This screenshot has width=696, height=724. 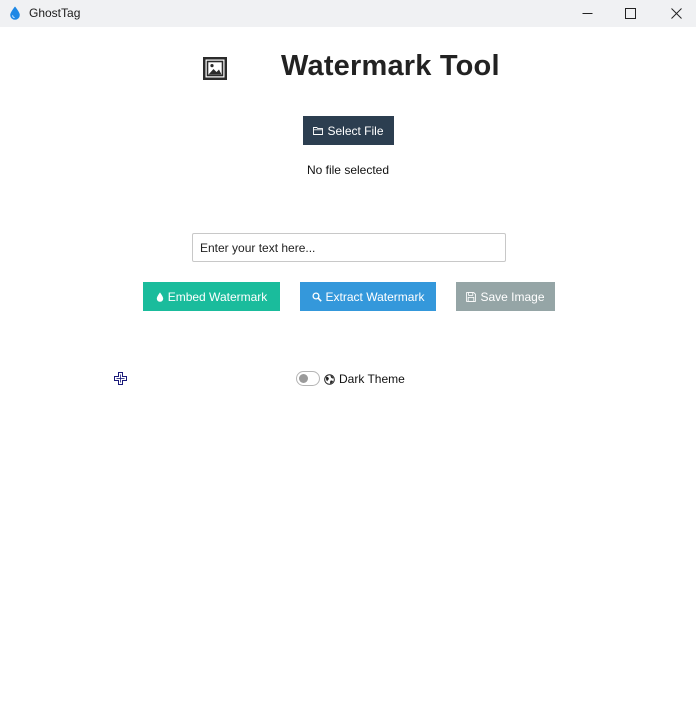 I want to click on folder-icon, so click(x=318, y=131).